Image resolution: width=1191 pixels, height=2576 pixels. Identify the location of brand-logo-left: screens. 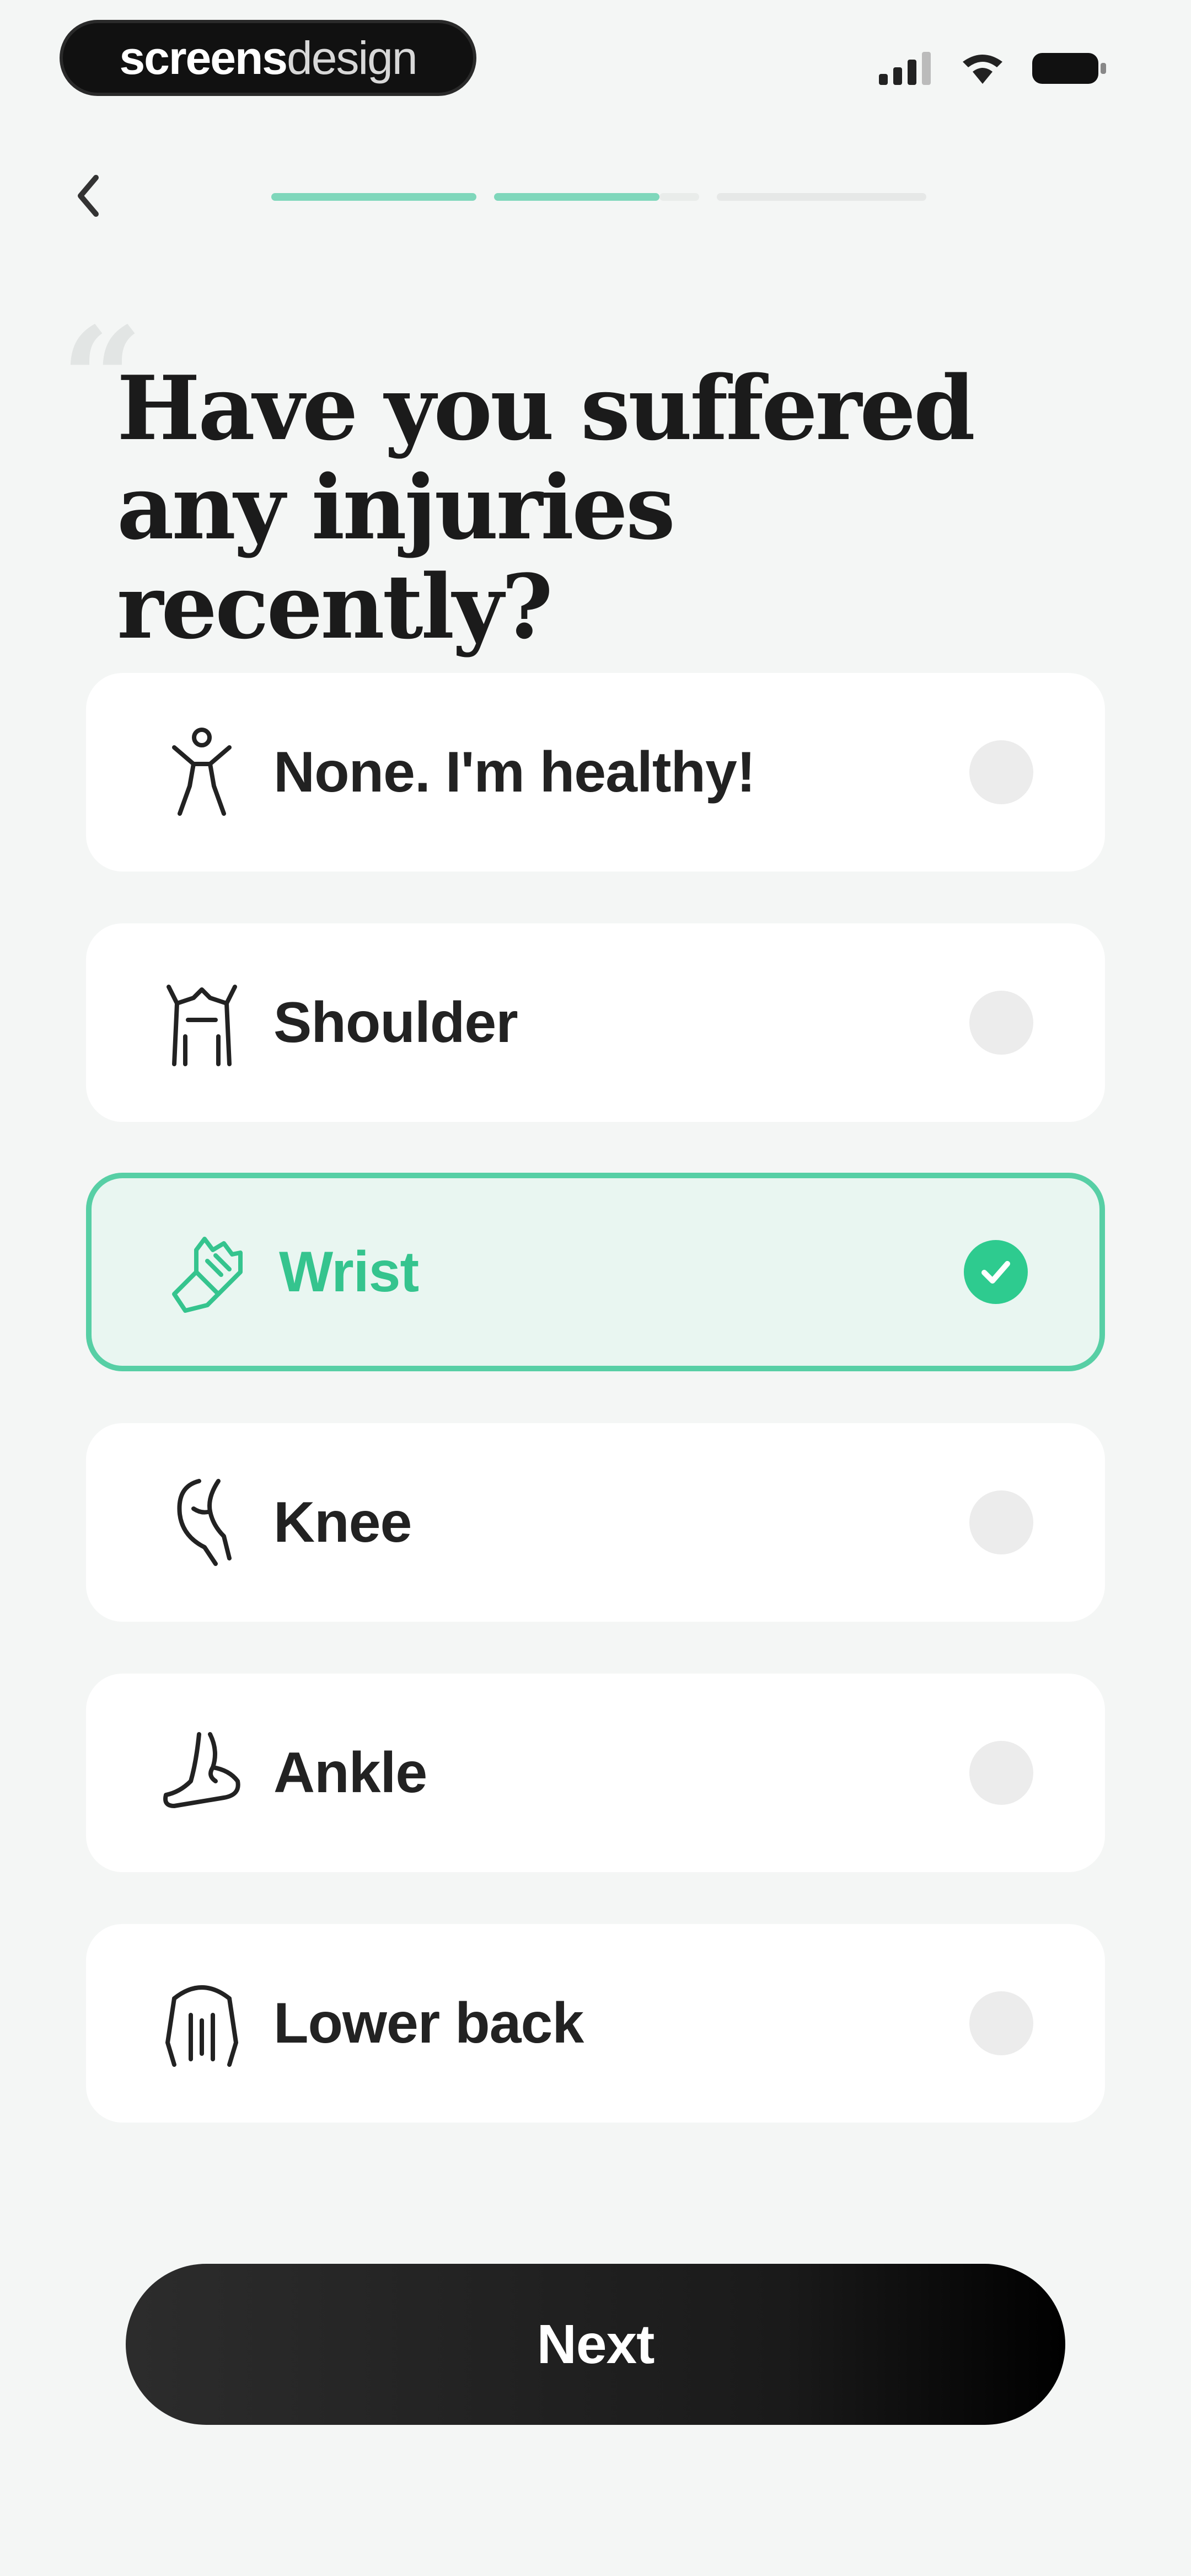
(203, 57).